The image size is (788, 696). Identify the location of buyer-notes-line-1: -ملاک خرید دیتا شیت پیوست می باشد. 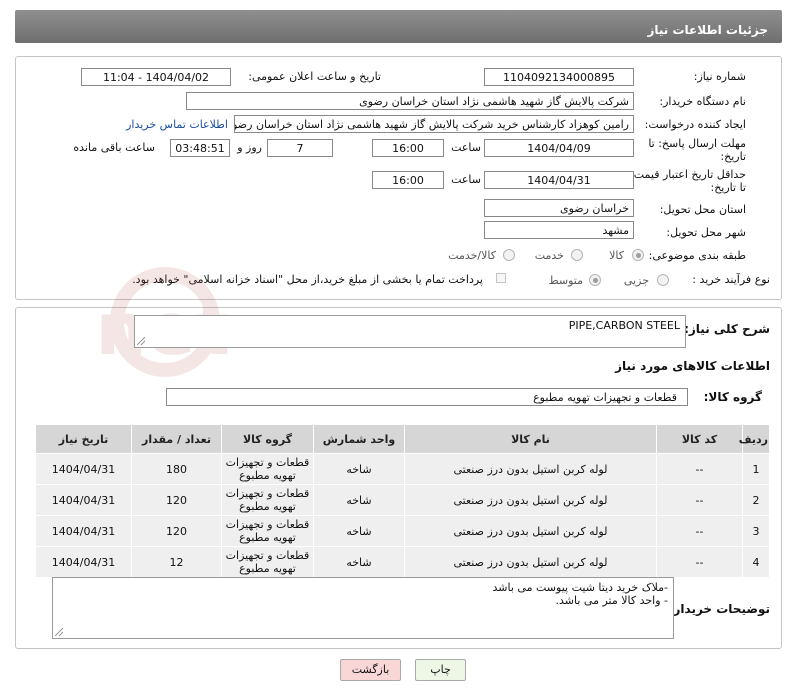
(580, 587).